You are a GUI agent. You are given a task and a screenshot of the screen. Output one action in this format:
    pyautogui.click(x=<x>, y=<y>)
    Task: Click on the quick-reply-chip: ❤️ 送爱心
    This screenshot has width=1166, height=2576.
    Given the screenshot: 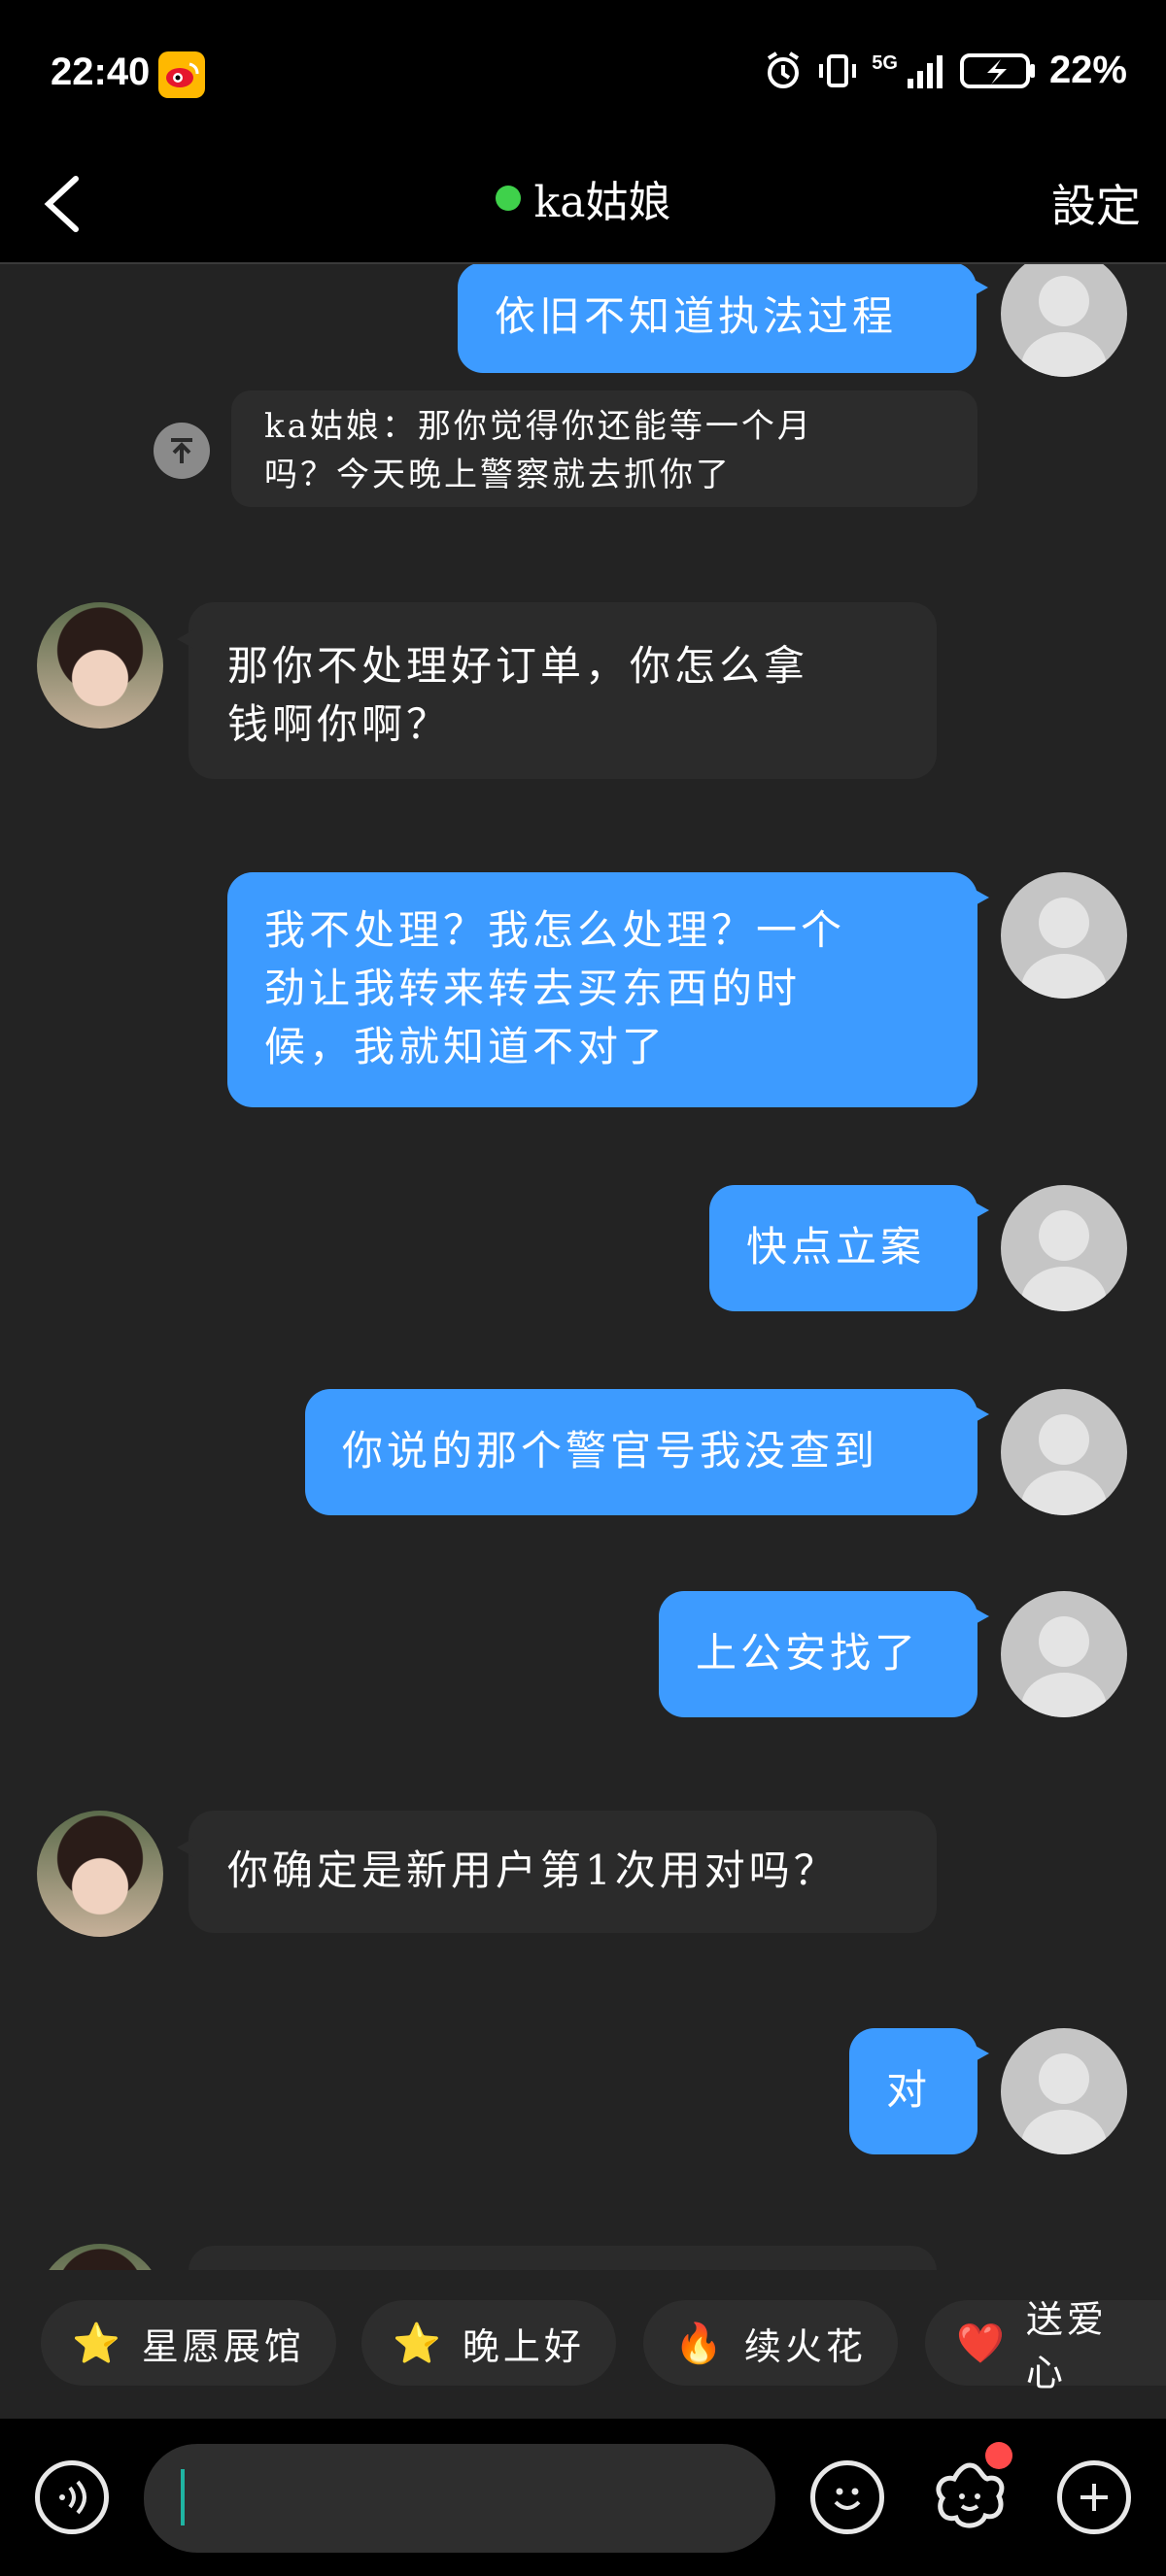 What is the action you would take?
    pyautogui.click(x=1045, y=2346)
    